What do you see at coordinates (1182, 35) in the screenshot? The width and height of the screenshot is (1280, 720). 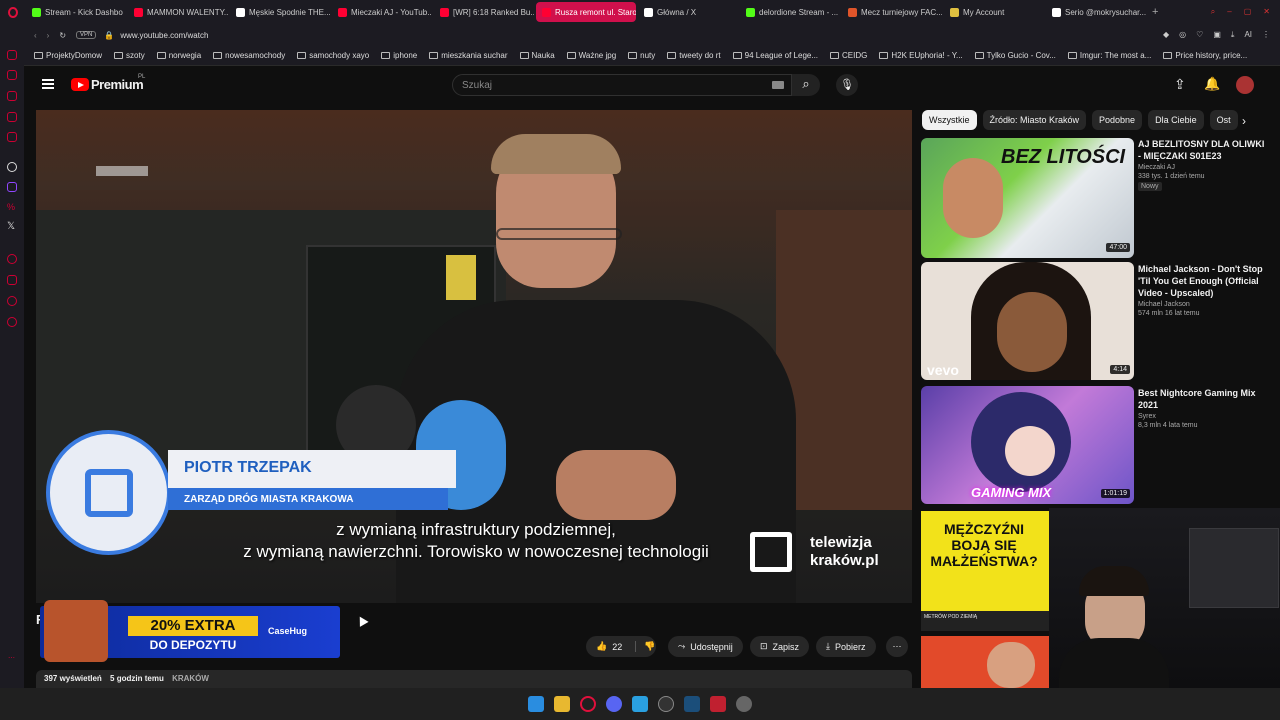 I see `camera-icon: ◎` at bounding box center [1182, 35].